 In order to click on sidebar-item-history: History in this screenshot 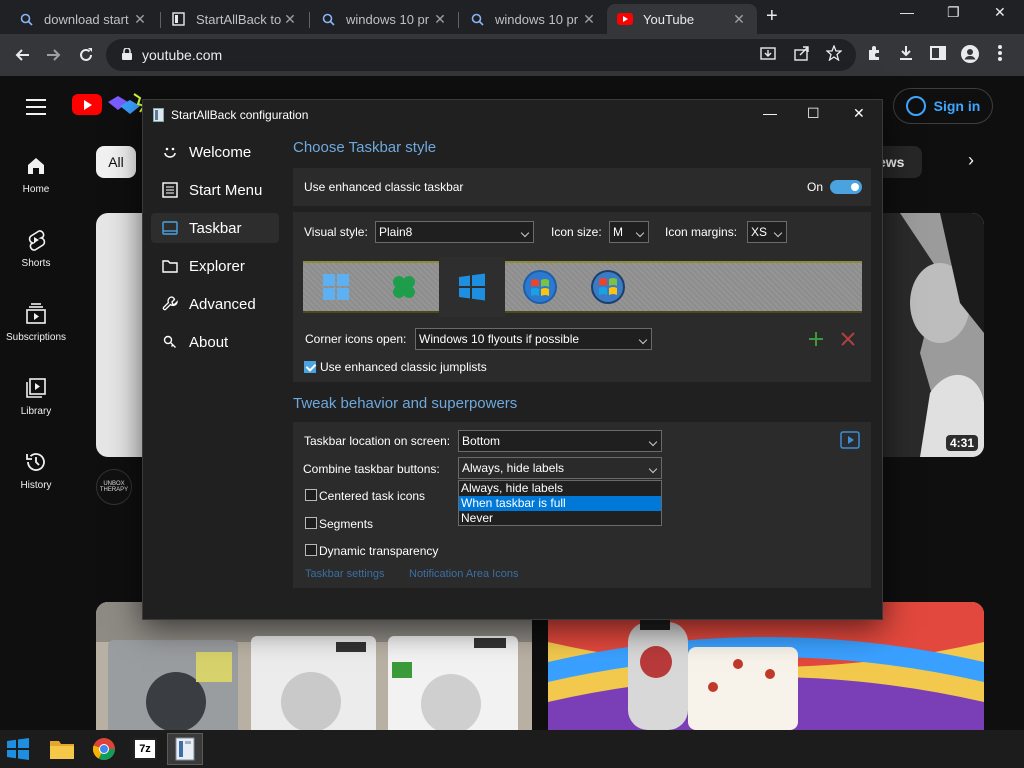, I will do `click(36, 470)`.